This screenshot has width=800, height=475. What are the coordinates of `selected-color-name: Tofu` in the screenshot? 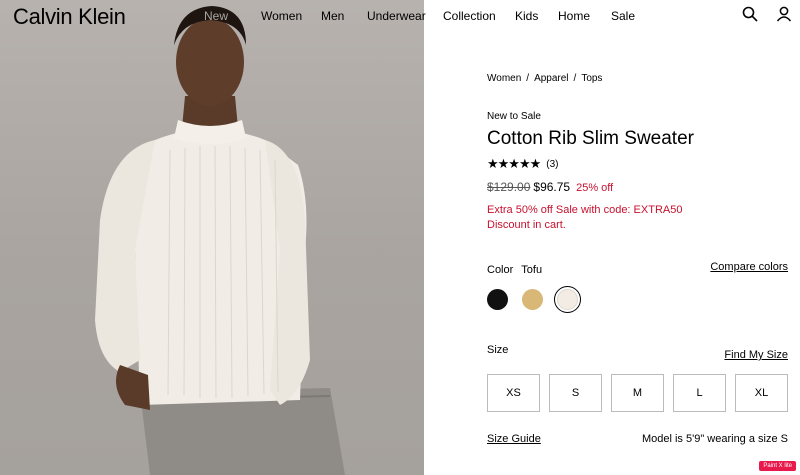 It's located at (532, 270).